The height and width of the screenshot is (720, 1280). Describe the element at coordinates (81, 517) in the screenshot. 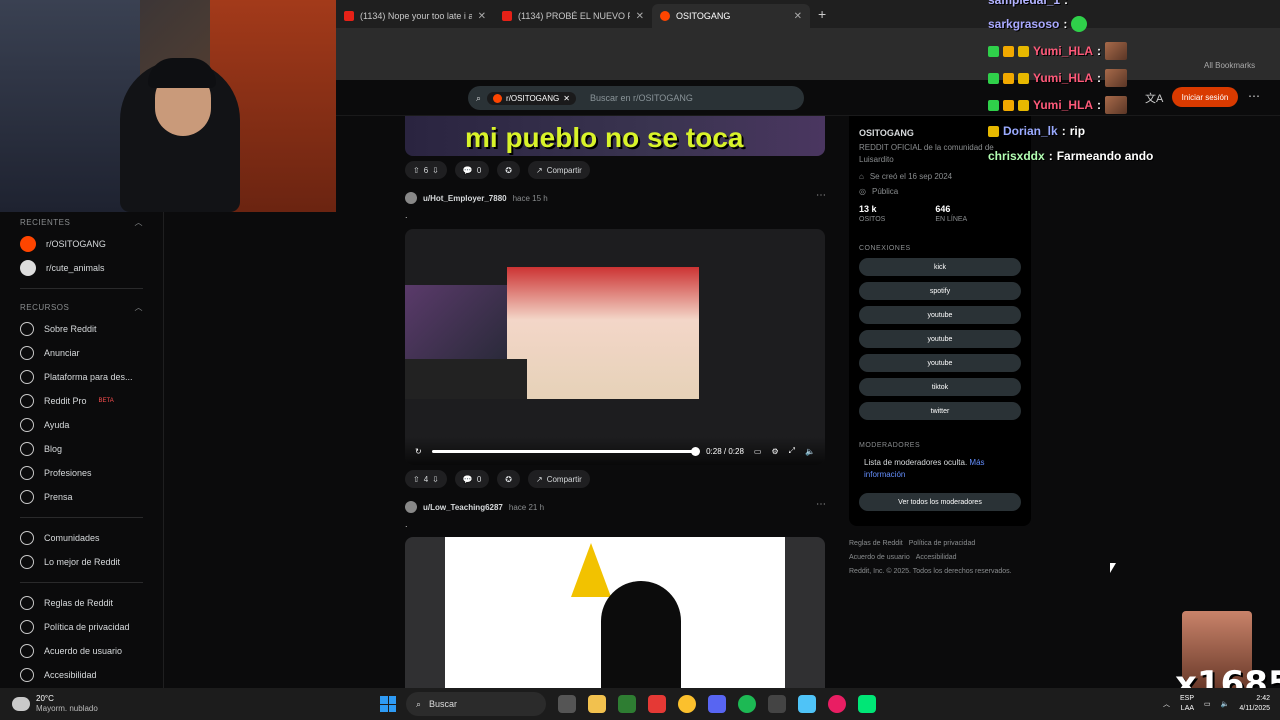

I see `divider` at that location.